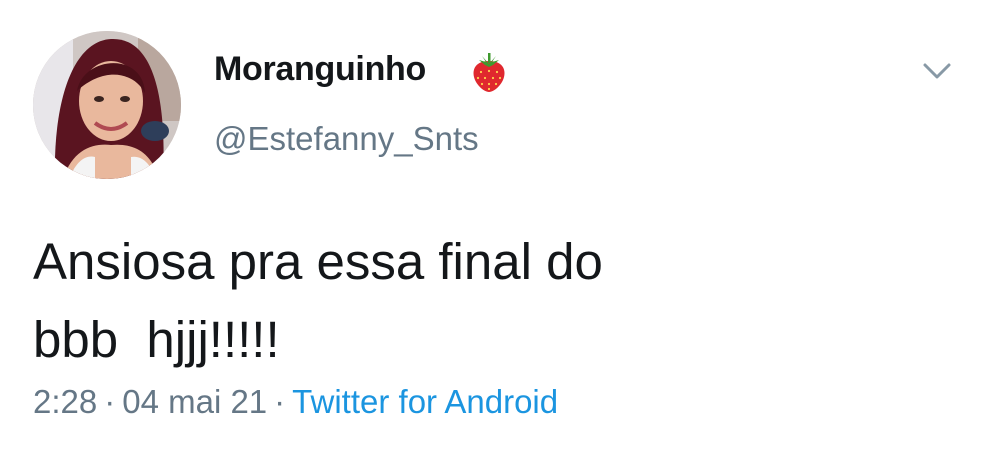 This screenshot has width=984, height=456. I want to click on tweet-source-link: Twitter for Android, so click(425, 401).